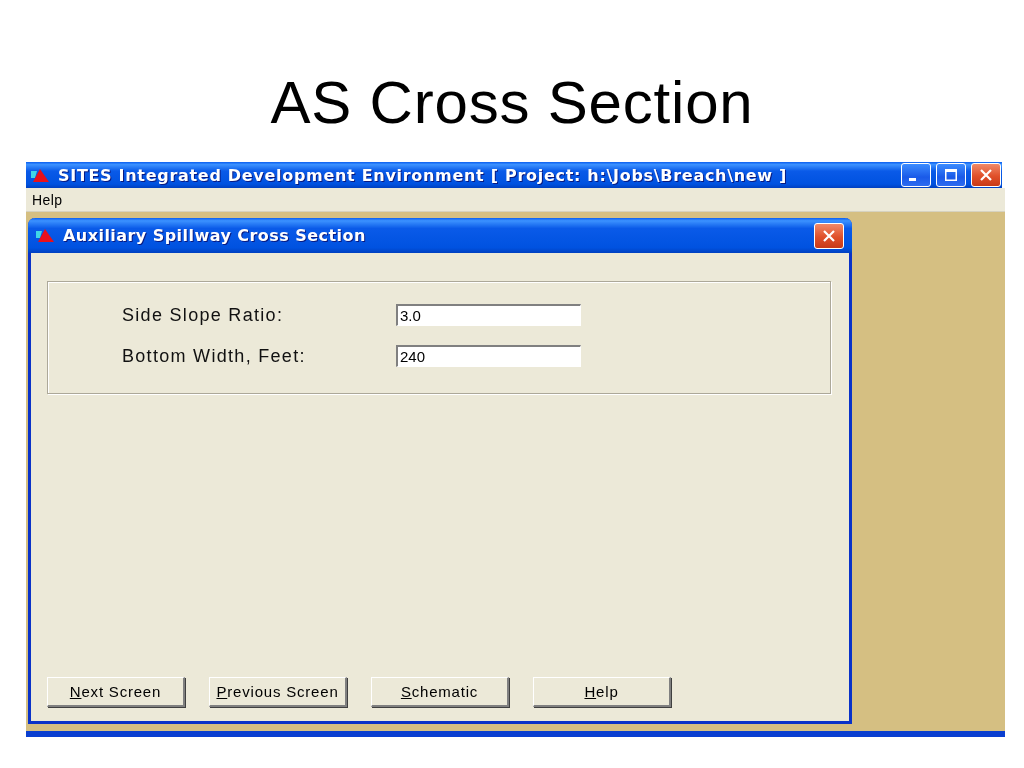  Describe the element at coordinates (214, 356) in the screenshot. I see `field-label: Bottom Width, Feet:` at that location.